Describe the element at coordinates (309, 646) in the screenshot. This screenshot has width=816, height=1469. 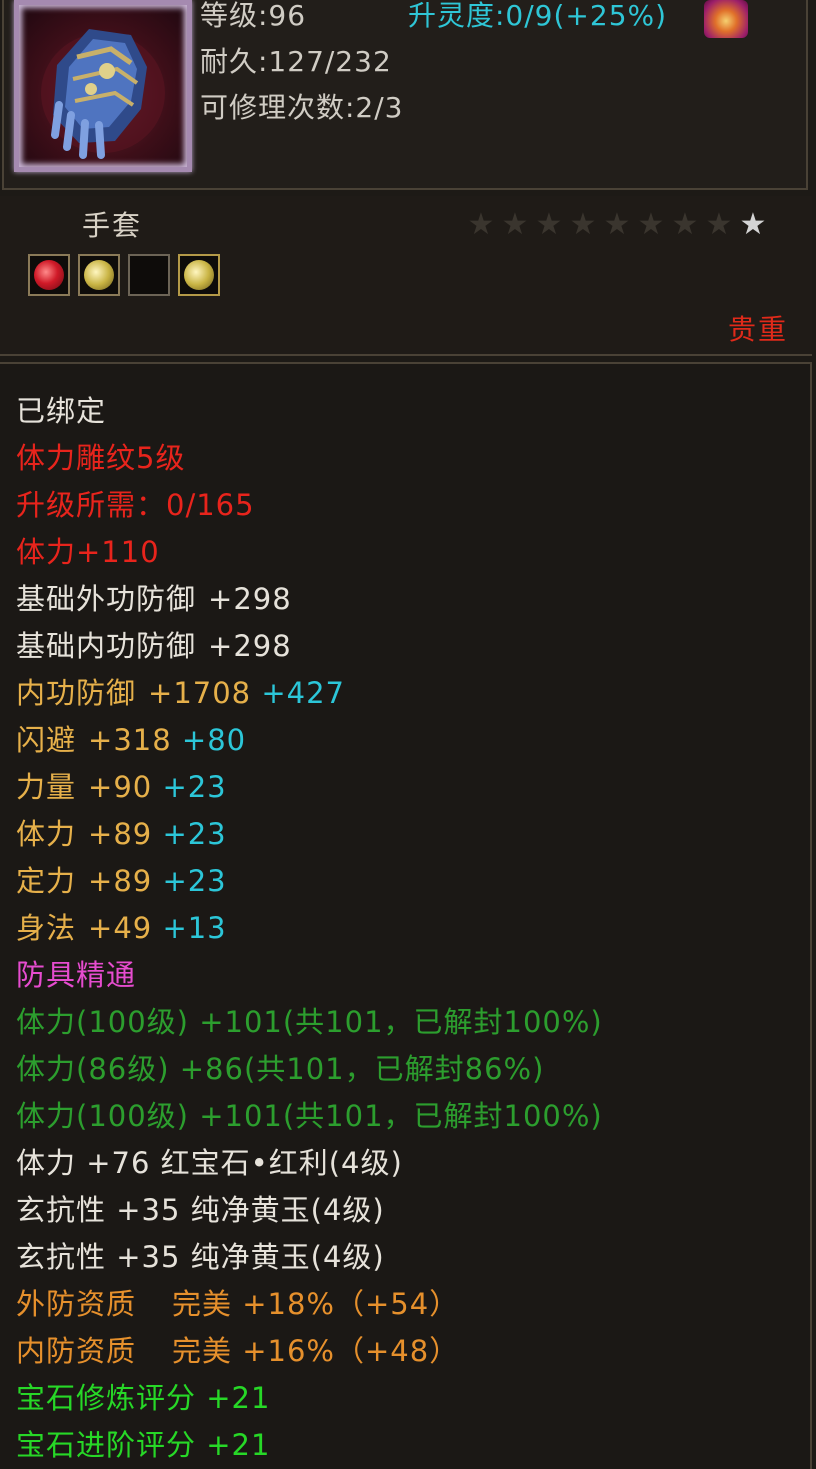
I see `stat-row: 基础内功防御 +298` at that location.